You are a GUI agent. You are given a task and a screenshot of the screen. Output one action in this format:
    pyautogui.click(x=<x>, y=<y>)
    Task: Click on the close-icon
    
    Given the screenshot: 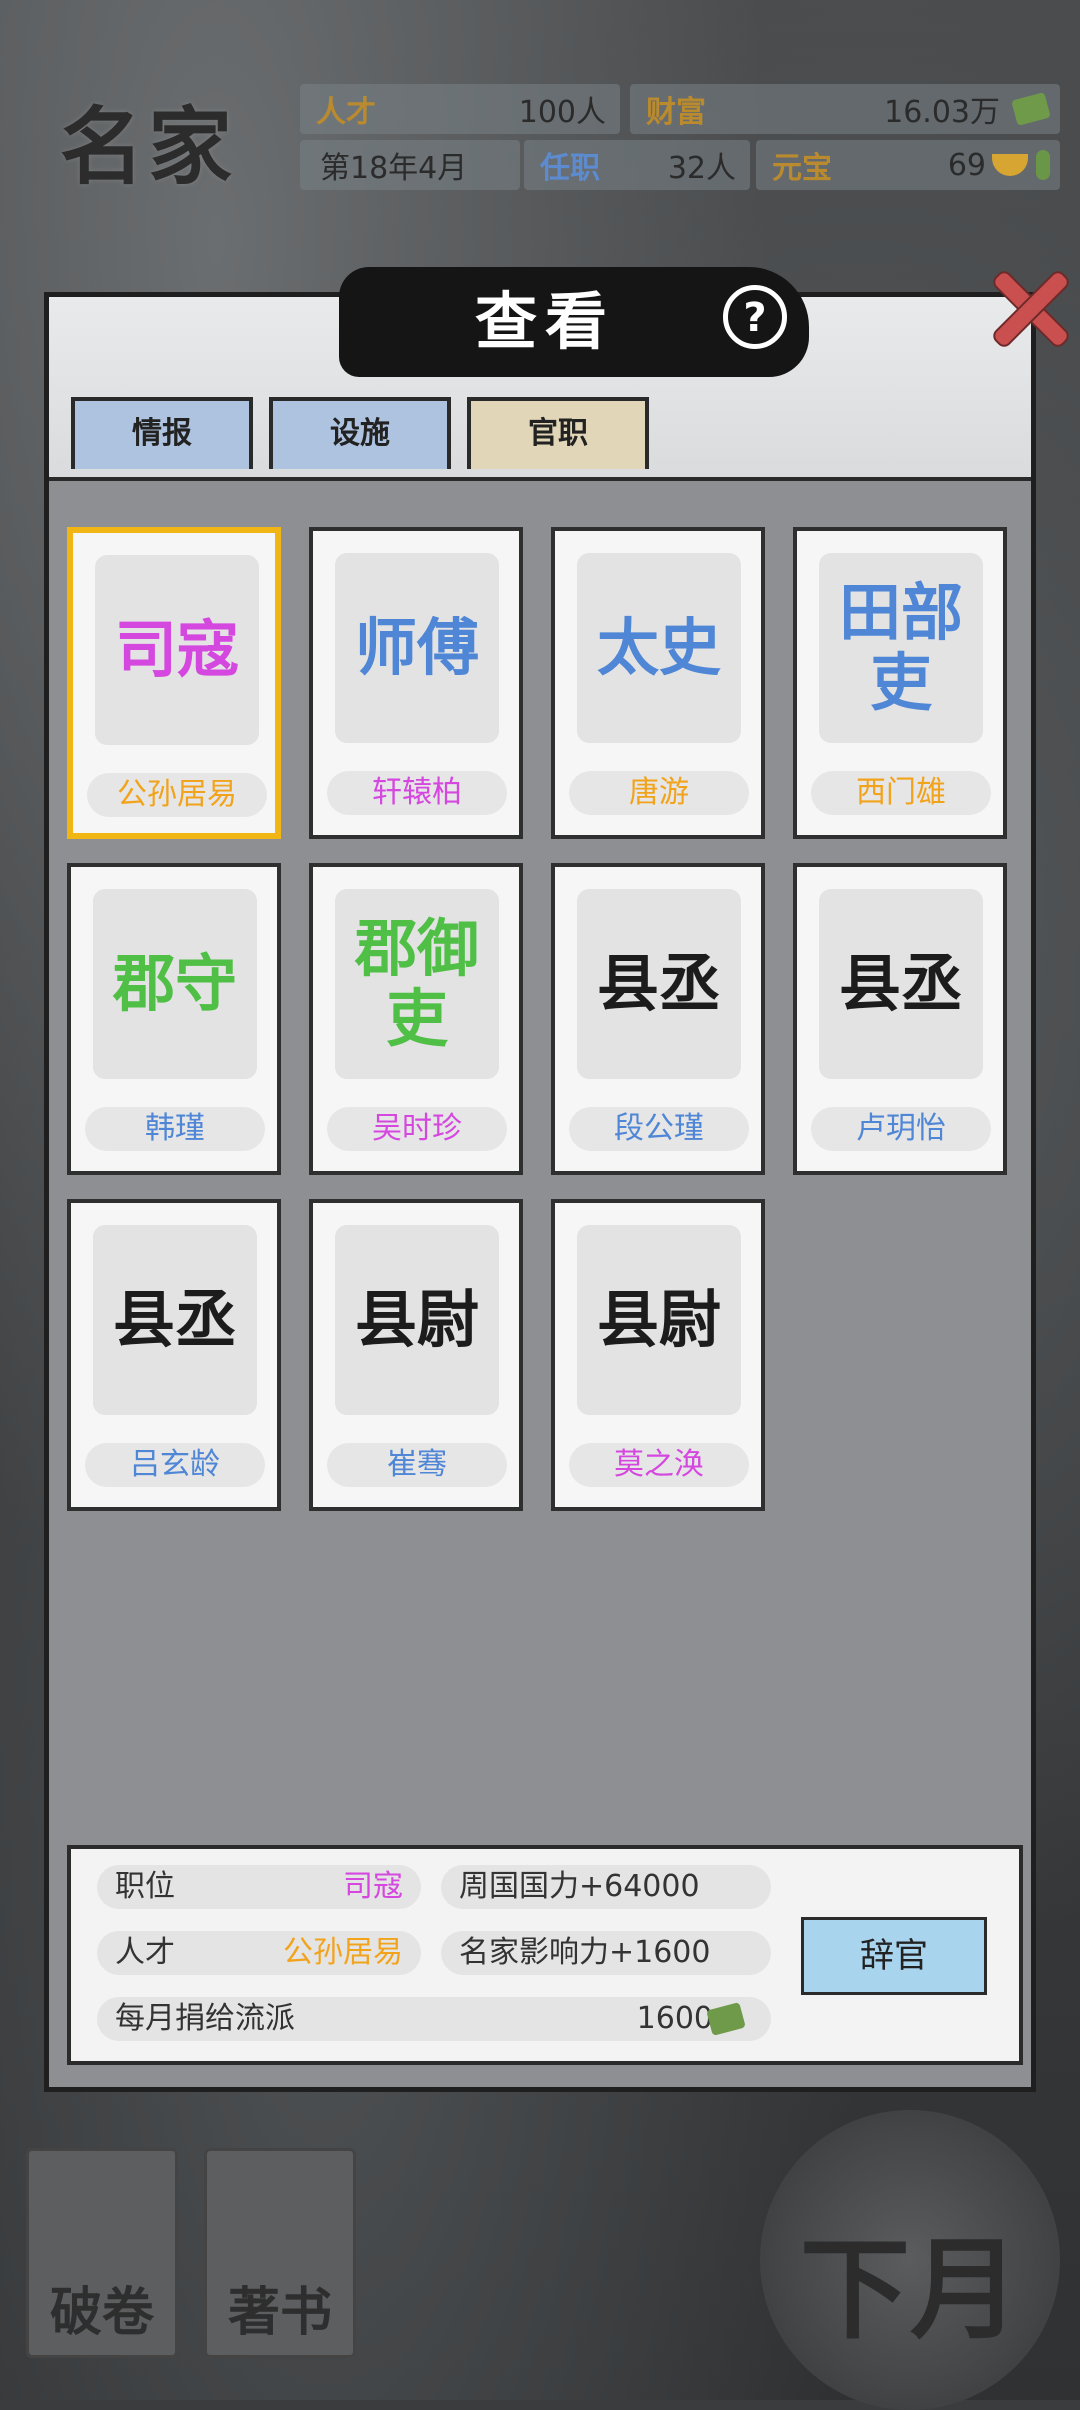 What is the action you would take?
    pyautogui.click(x=1027, y=307)
    